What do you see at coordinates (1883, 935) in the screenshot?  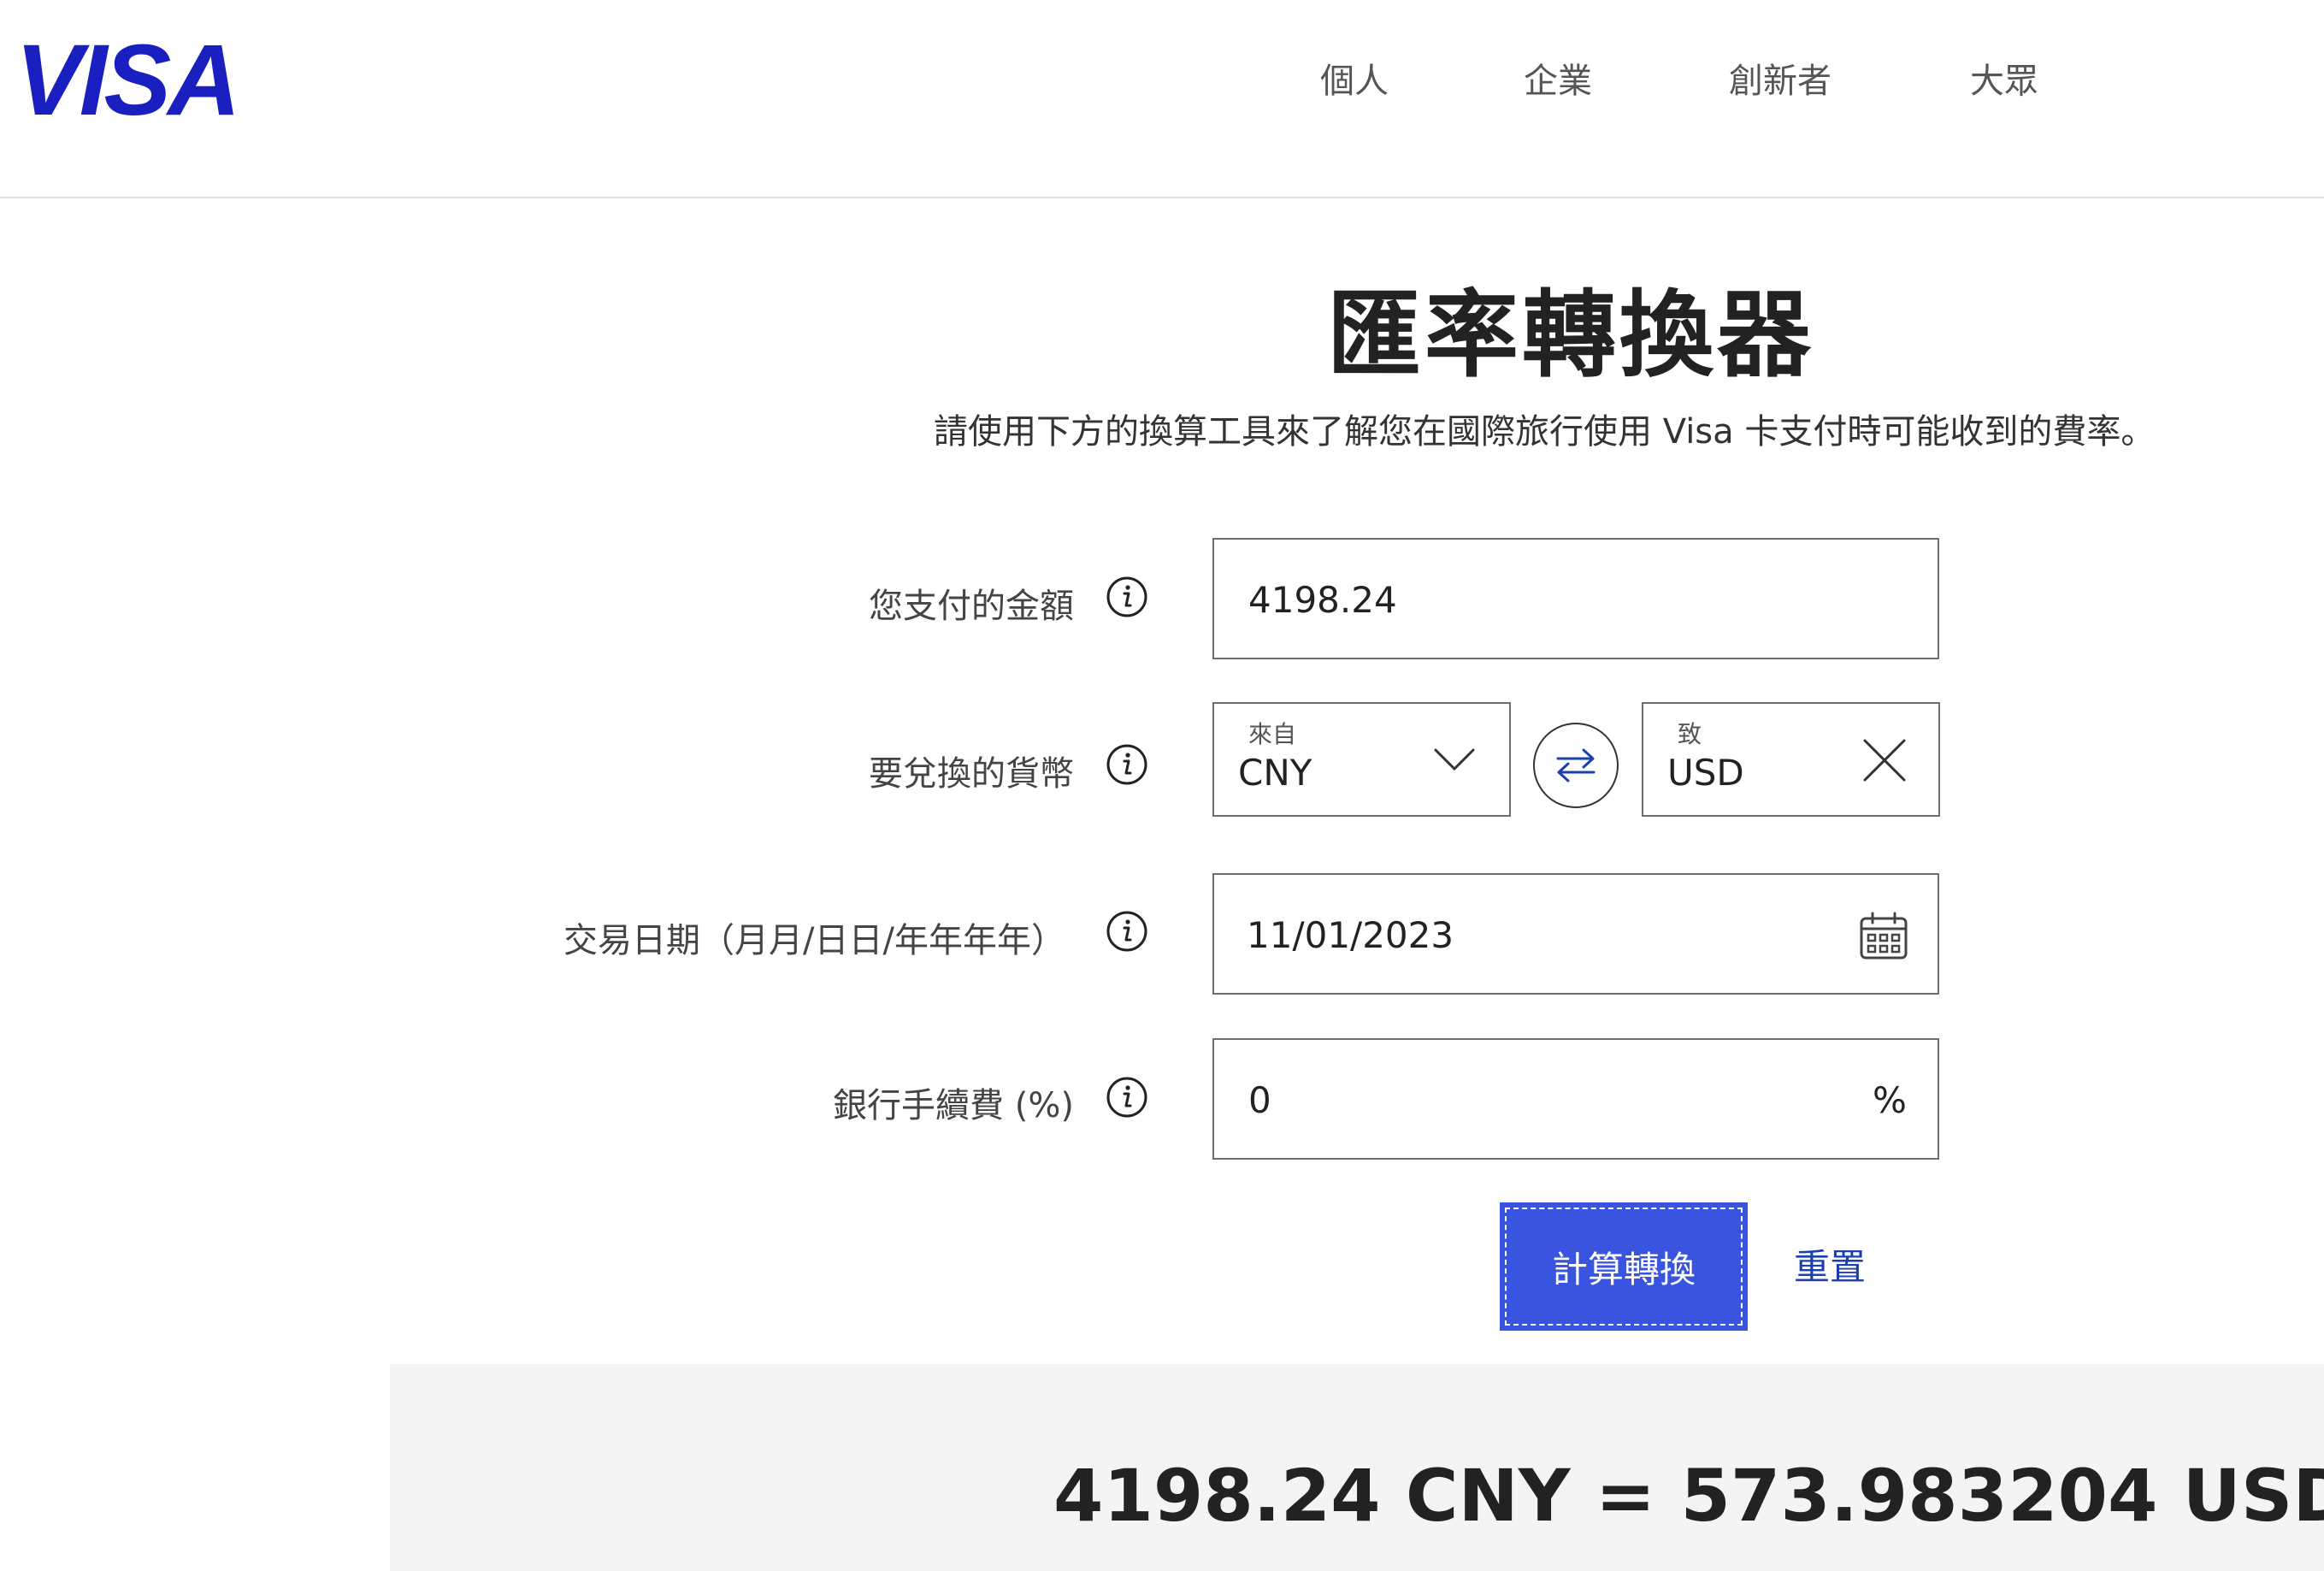 I see `calendar-icon` at bounding box center [1883, 935].